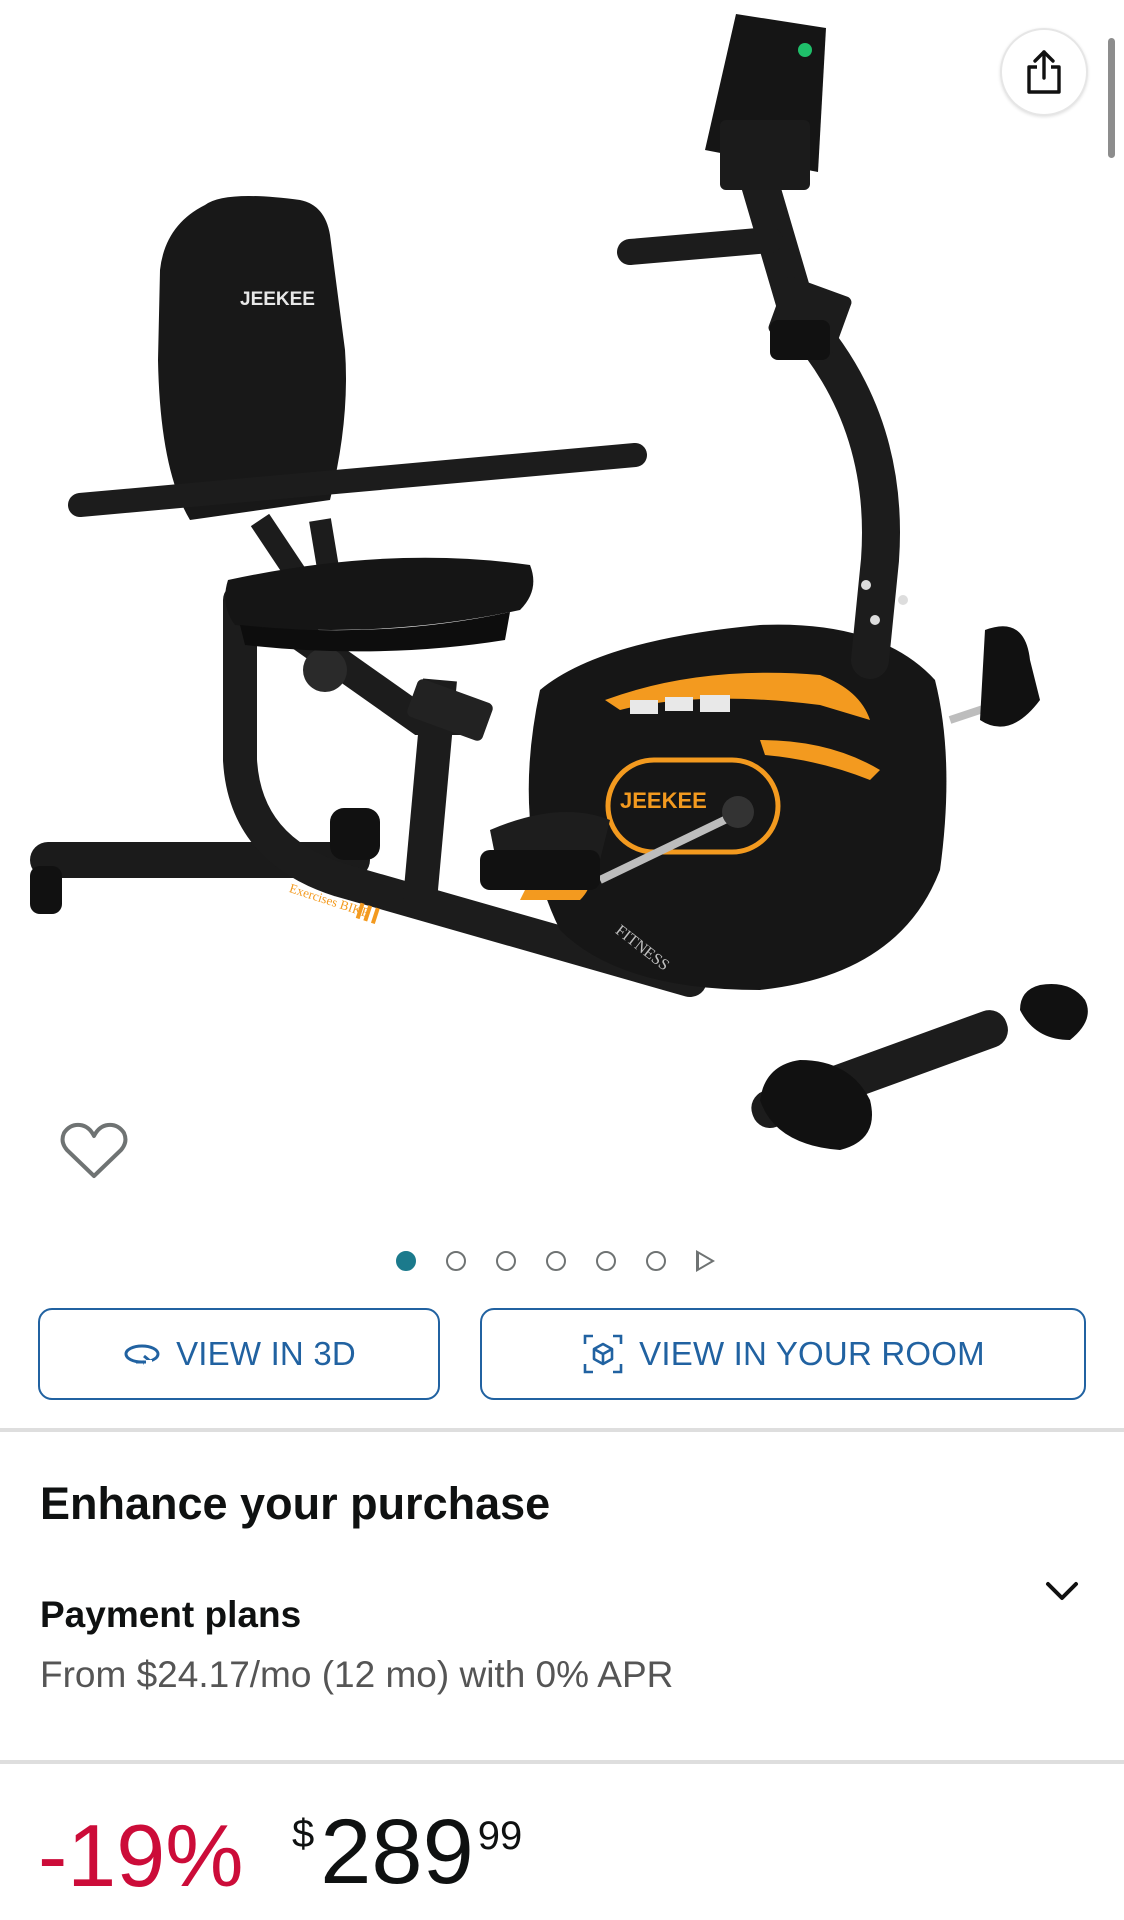 The height and width of the screenshot is (1920, 1124). I want to click on price: $ 289 99, so click(407, 1852).